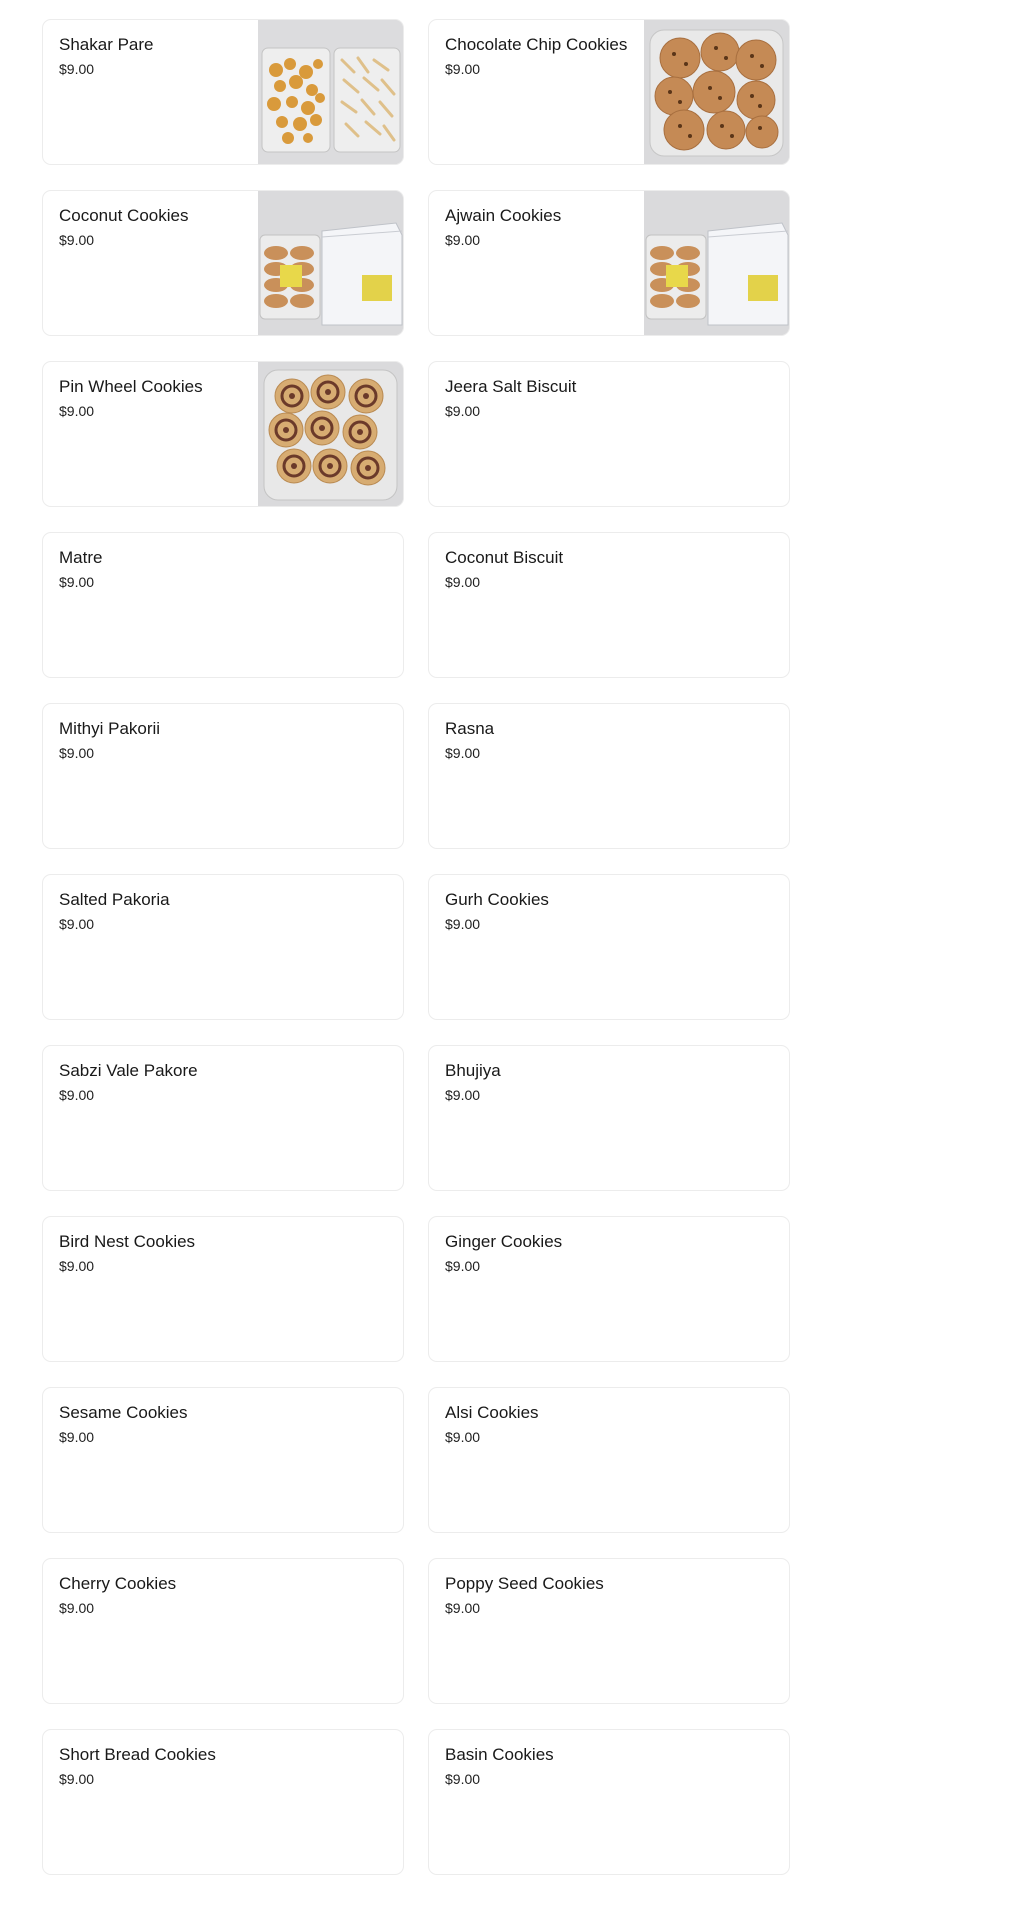  I want to click on menu-item-card: Mithyi Pakorii $9.00, so click(223, 776).